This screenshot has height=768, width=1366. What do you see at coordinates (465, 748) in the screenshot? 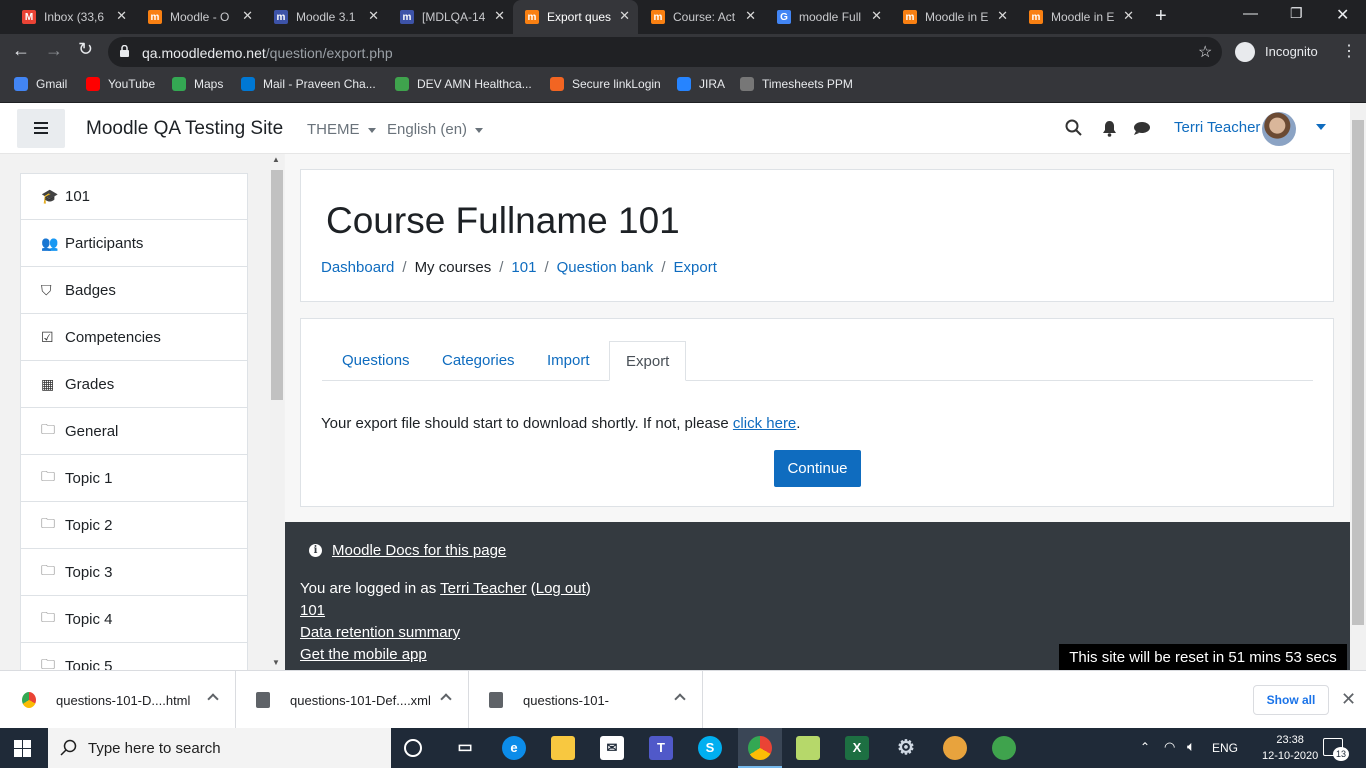
I see `task-view-icon: ▭` at bounding box center [465, 748].